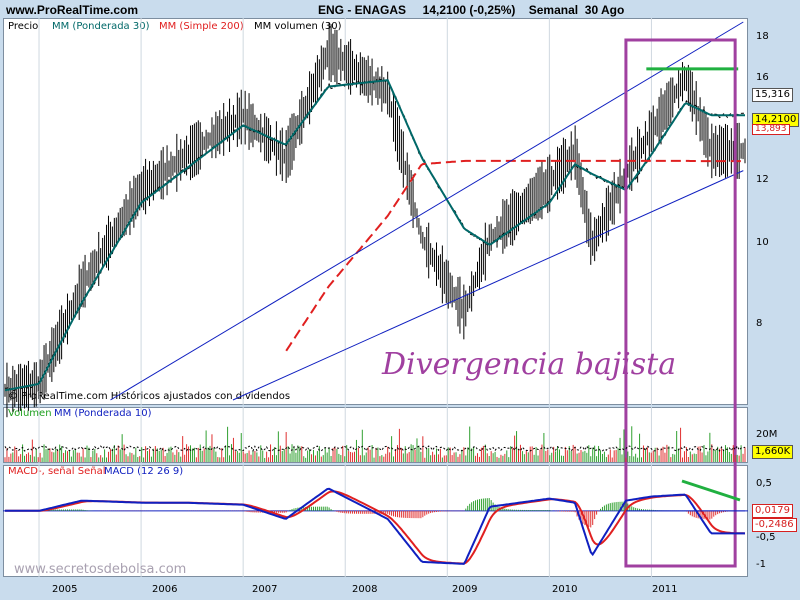  I want to click on macd-tag-2: -0,2486, so click(774, 525).